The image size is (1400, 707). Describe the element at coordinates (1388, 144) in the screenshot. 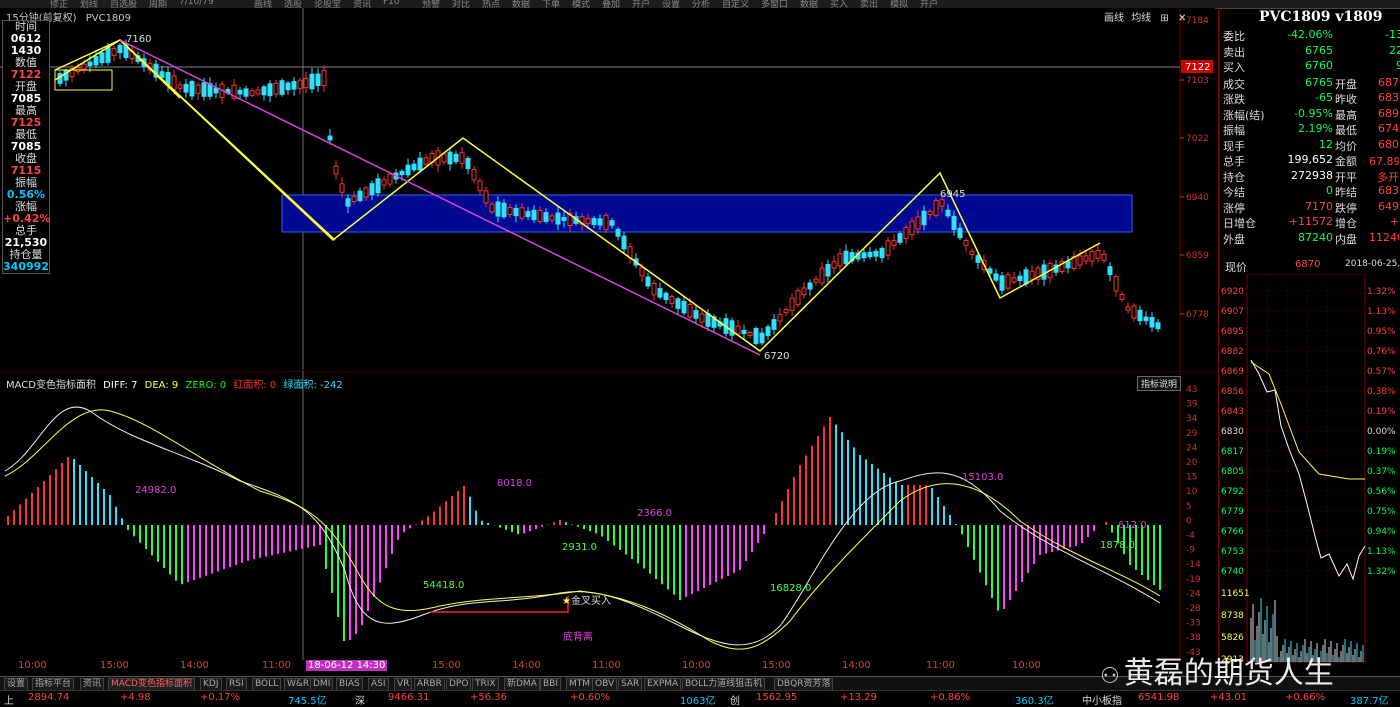

I see `quote-extra: 680` at that location.